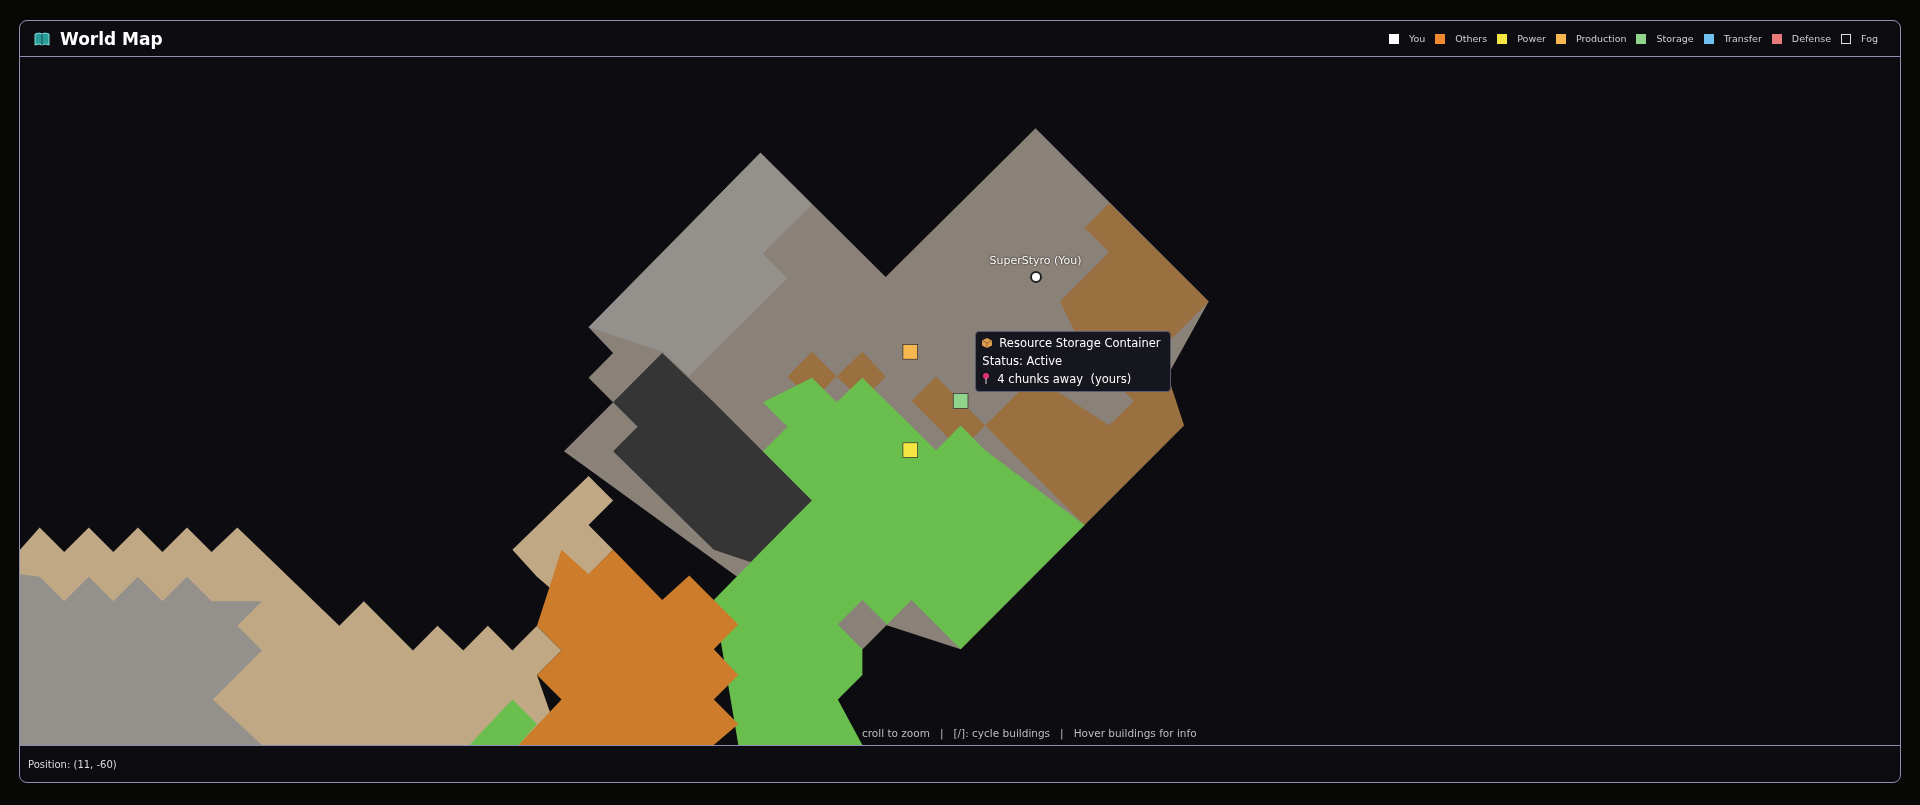  Describe the element at coordinates (1811, 38) in the screenshot. I see `legend-label: Defense` at that location.